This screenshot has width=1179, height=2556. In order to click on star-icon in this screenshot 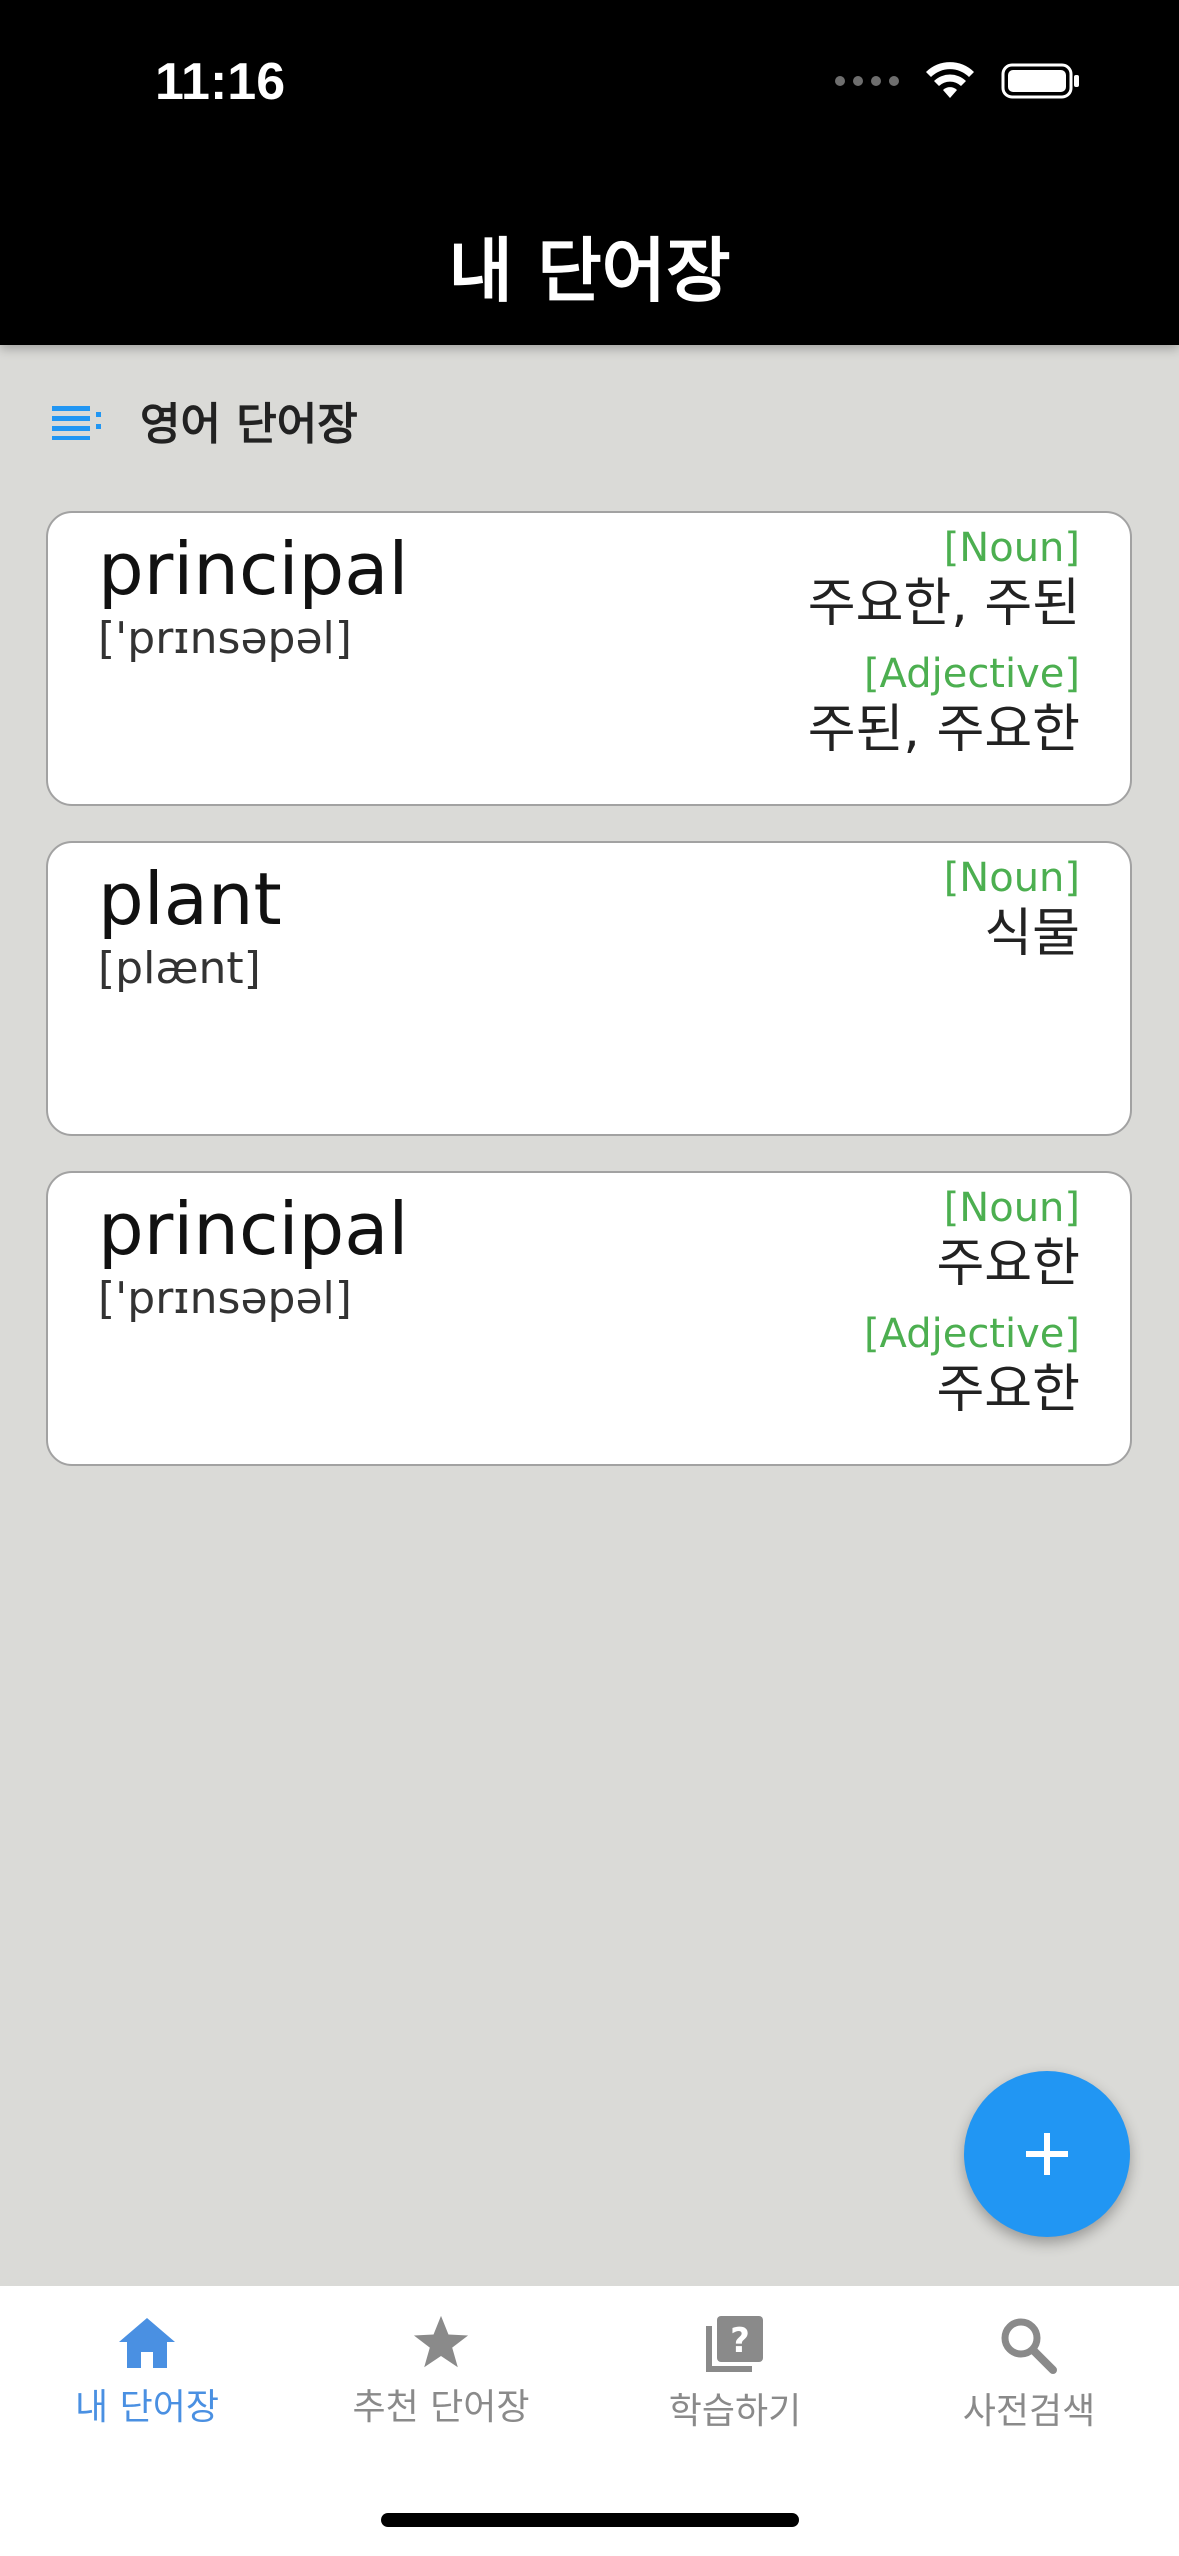, I will do `click(441, 2341)`.